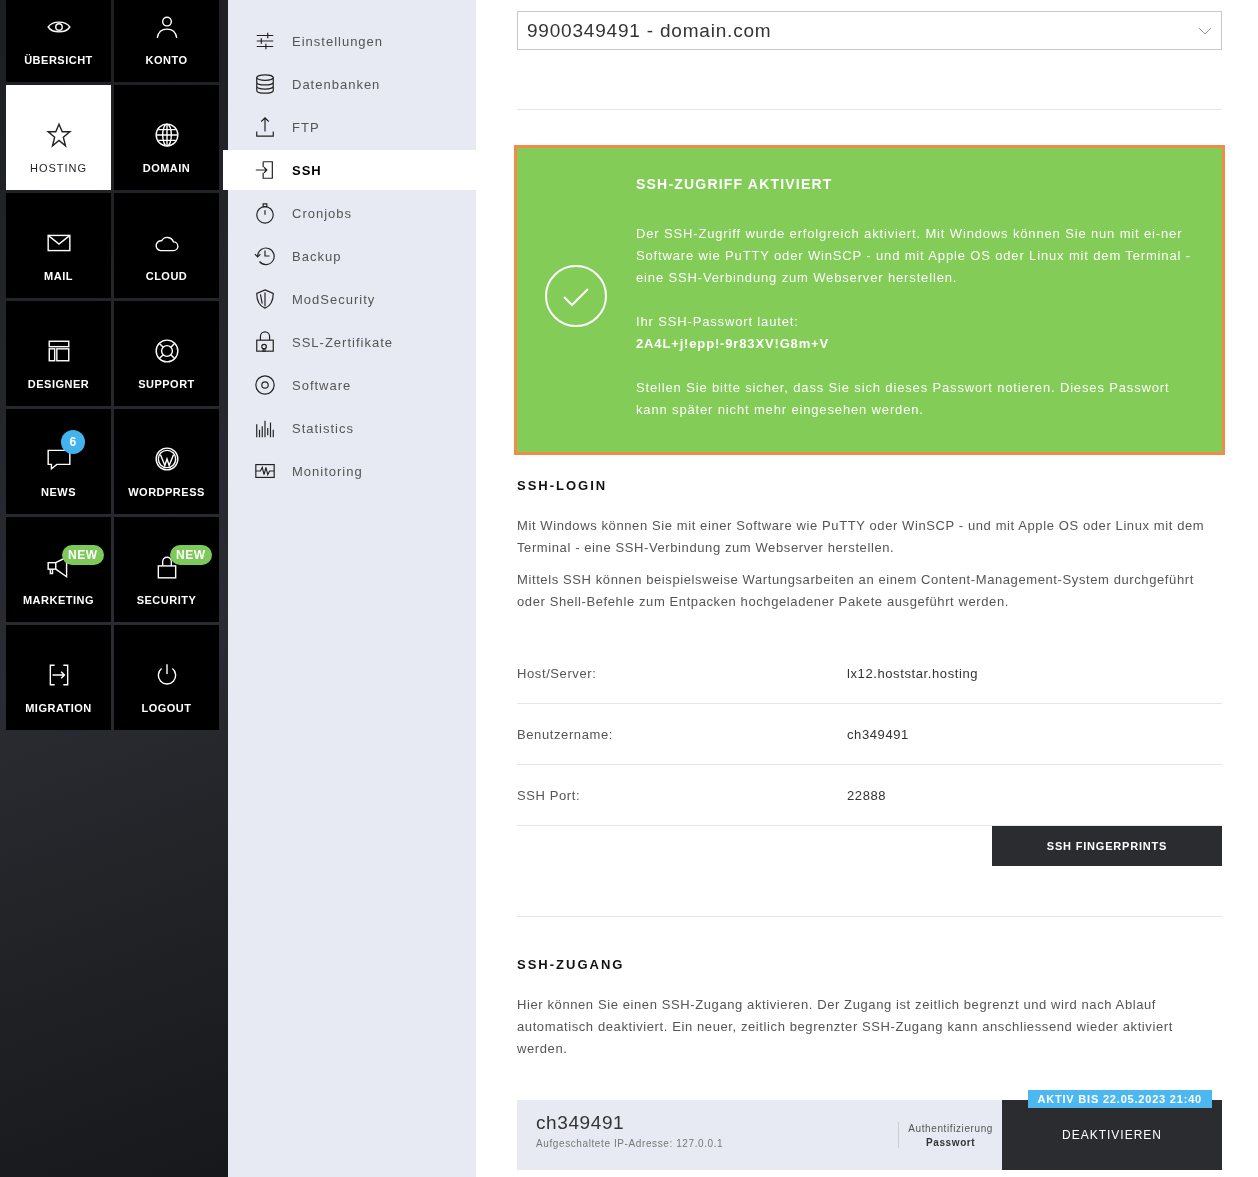 This screenshot has width=1258, height=1177. I want to click on submenu-item: Monitoring, so click(352, 471).